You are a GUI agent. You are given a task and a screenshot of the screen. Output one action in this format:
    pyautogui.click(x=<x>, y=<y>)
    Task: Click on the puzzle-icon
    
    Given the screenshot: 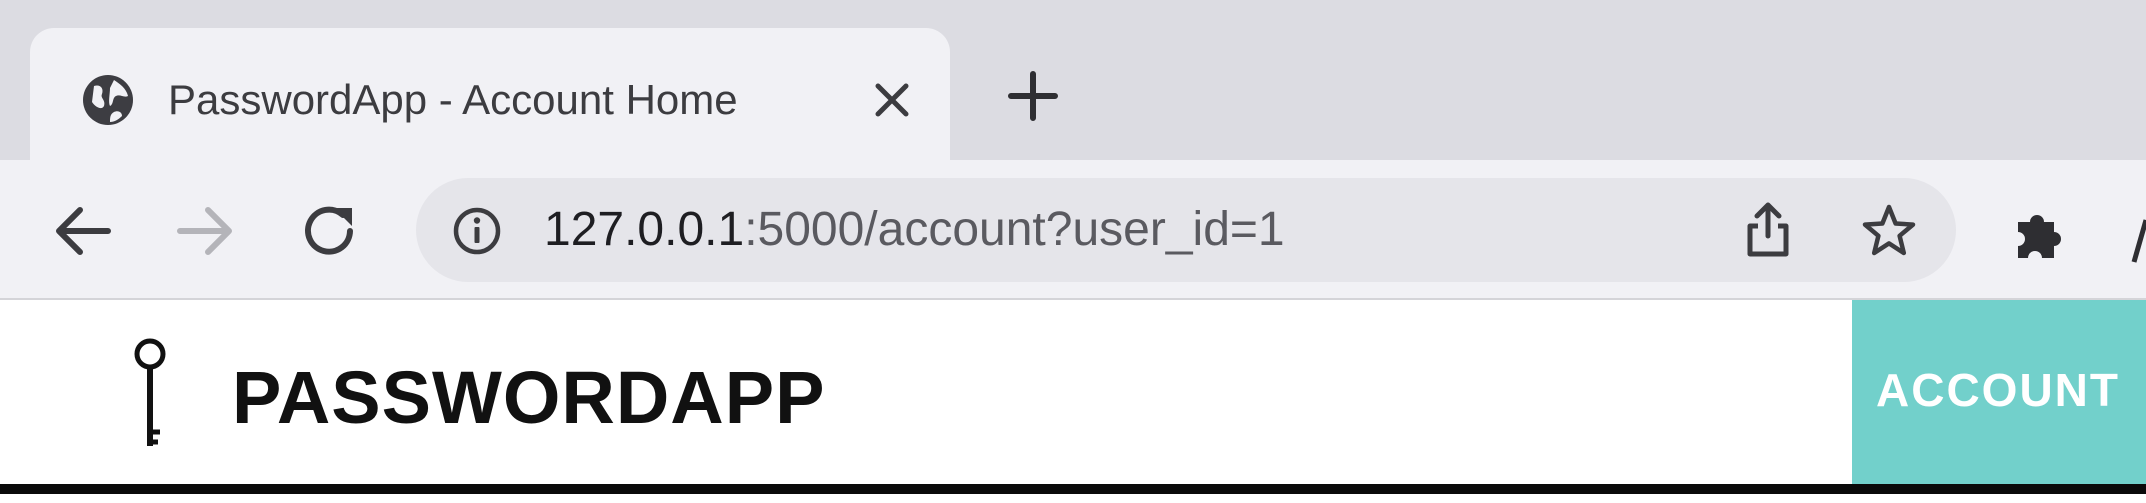 What is the action you would take?
    pyautogui.click(x=2041, y=233)
    